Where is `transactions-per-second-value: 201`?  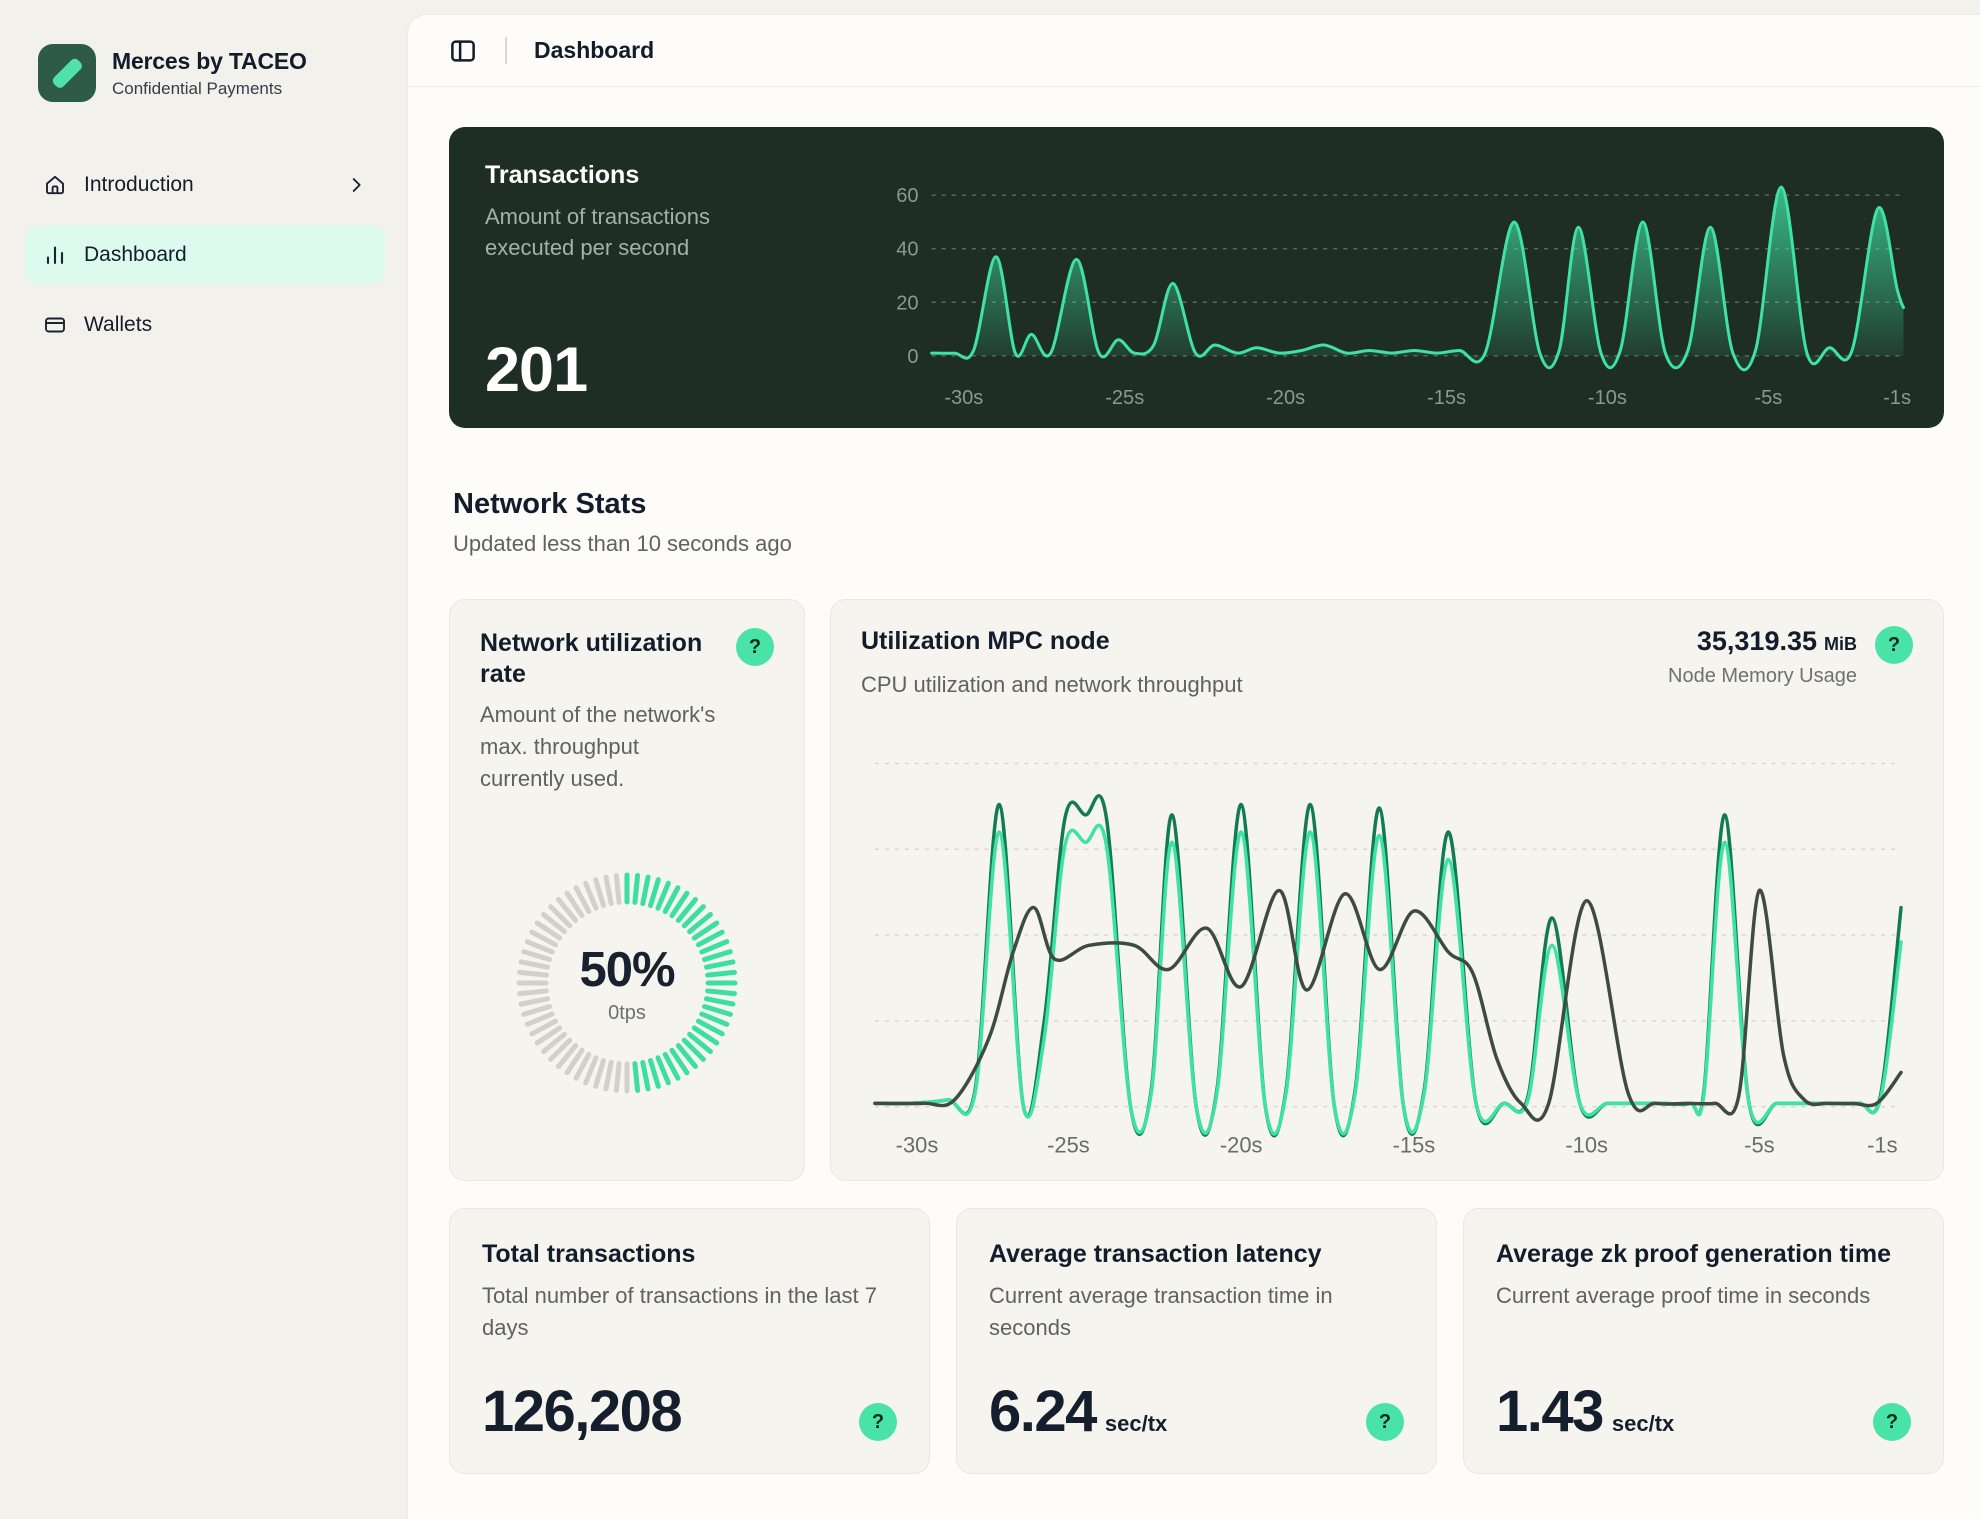
transactions-per-second-value: 201 is located at coordinates (536, 370).